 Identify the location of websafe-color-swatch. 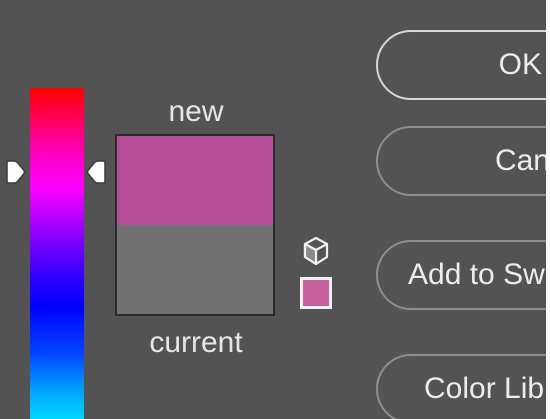
(316, 293).